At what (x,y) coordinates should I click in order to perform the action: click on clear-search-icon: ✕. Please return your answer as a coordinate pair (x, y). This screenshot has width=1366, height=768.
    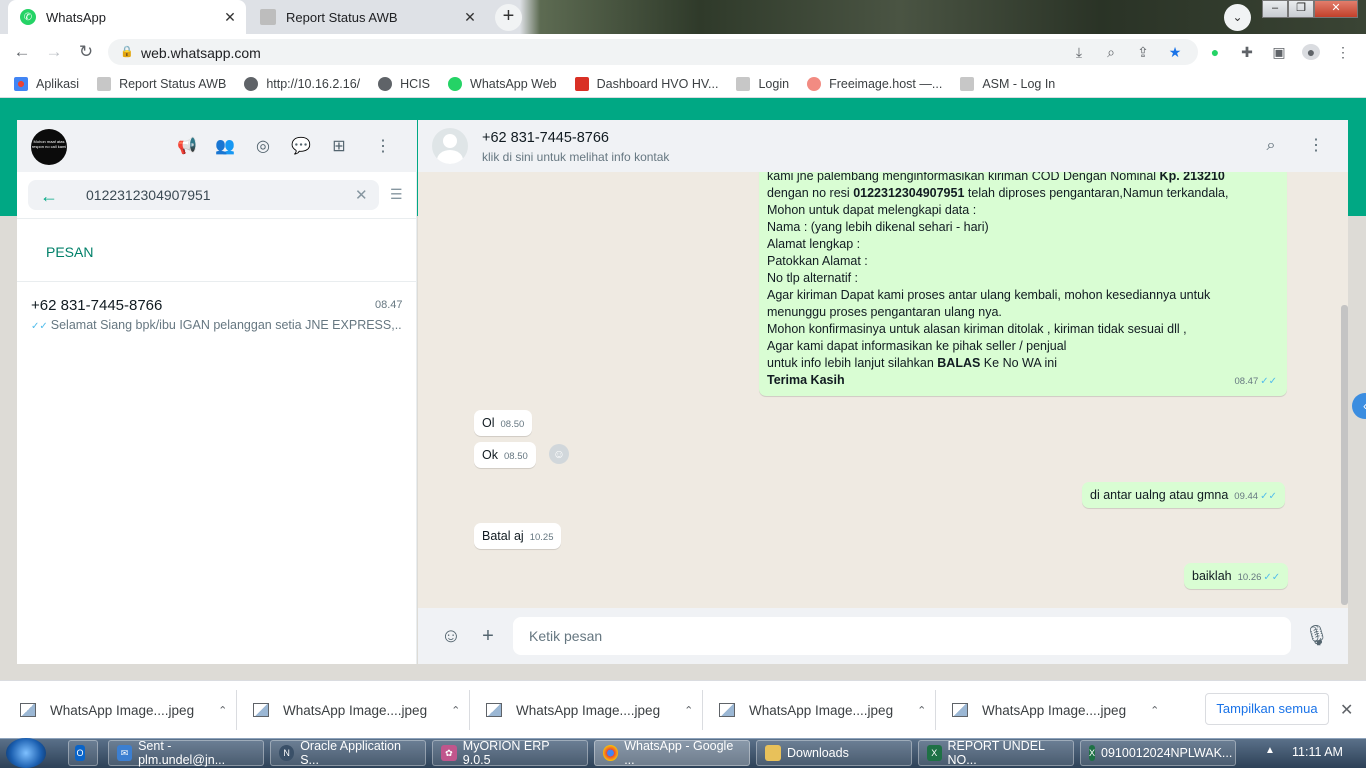
    Looking at the image, I should click on (361, 195).